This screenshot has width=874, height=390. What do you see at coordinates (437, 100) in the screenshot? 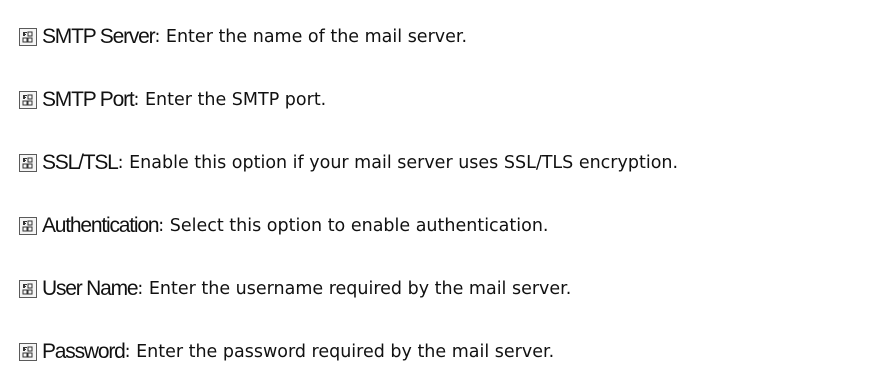
I see `list-item-smtp-port: SMTP Port: Enter the SMTP port.` at bounding box center [437, 100].